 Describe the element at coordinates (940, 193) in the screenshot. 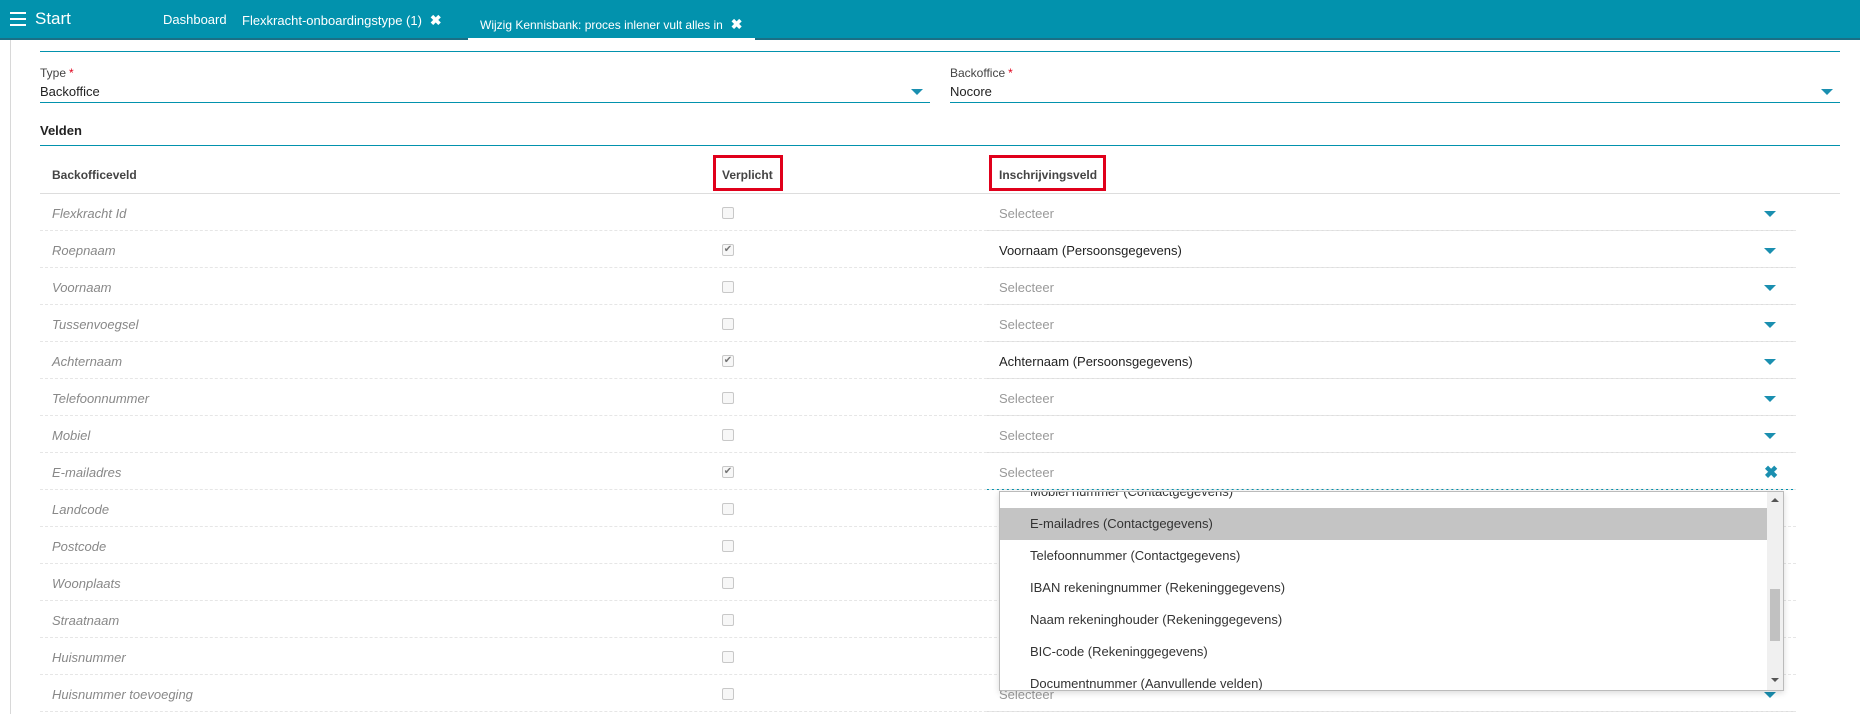

I see `header-divider` at that location.